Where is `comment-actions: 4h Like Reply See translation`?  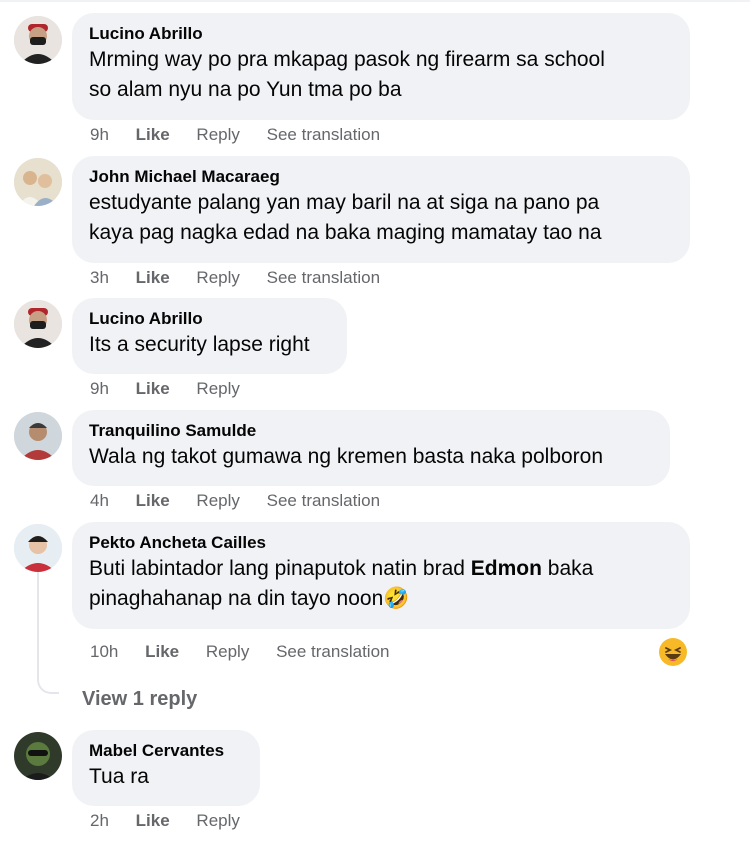 comment-actions: 4h Like Reply See translation is located at coordinates (246, 501).